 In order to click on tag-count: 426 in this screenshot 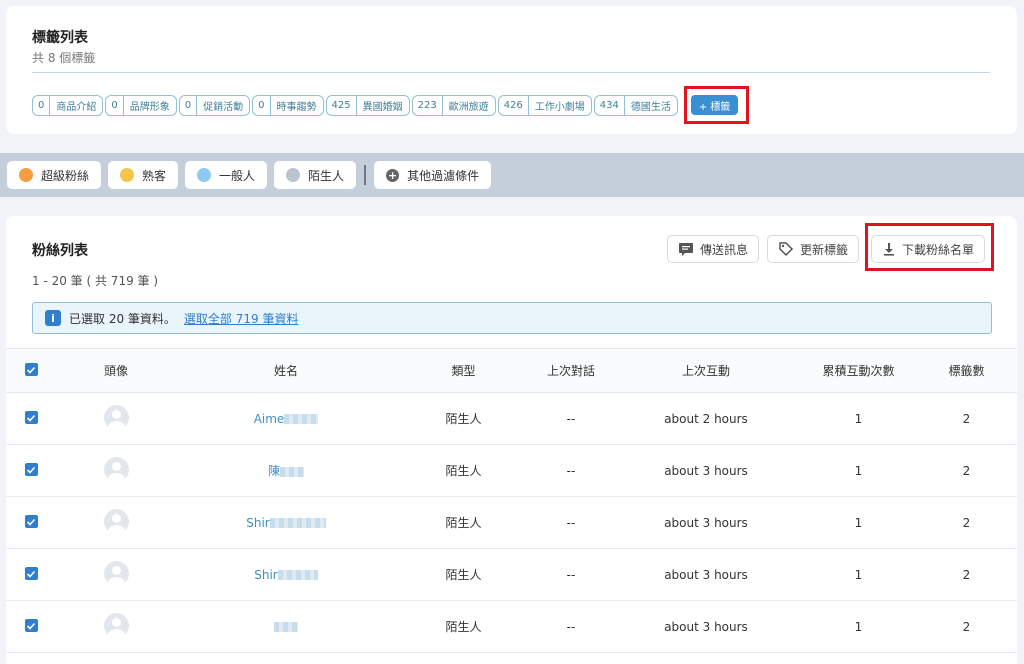, I will do `click(514, 105)`.